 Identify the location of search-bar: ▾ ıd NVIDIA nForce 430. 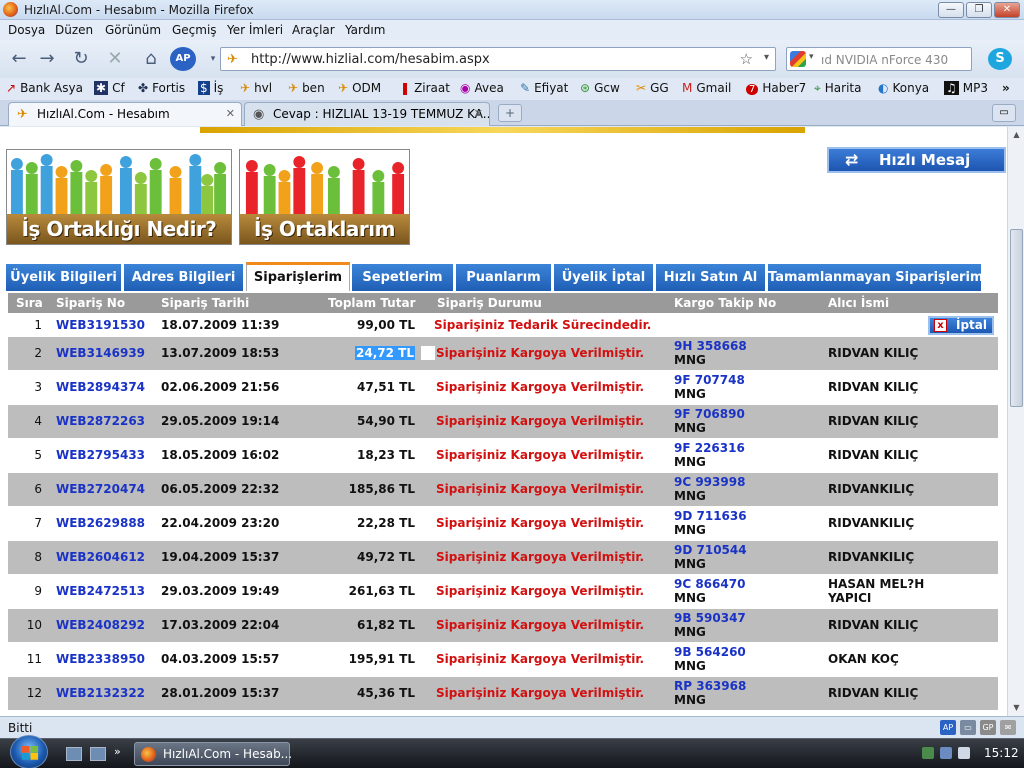
(879, 59).